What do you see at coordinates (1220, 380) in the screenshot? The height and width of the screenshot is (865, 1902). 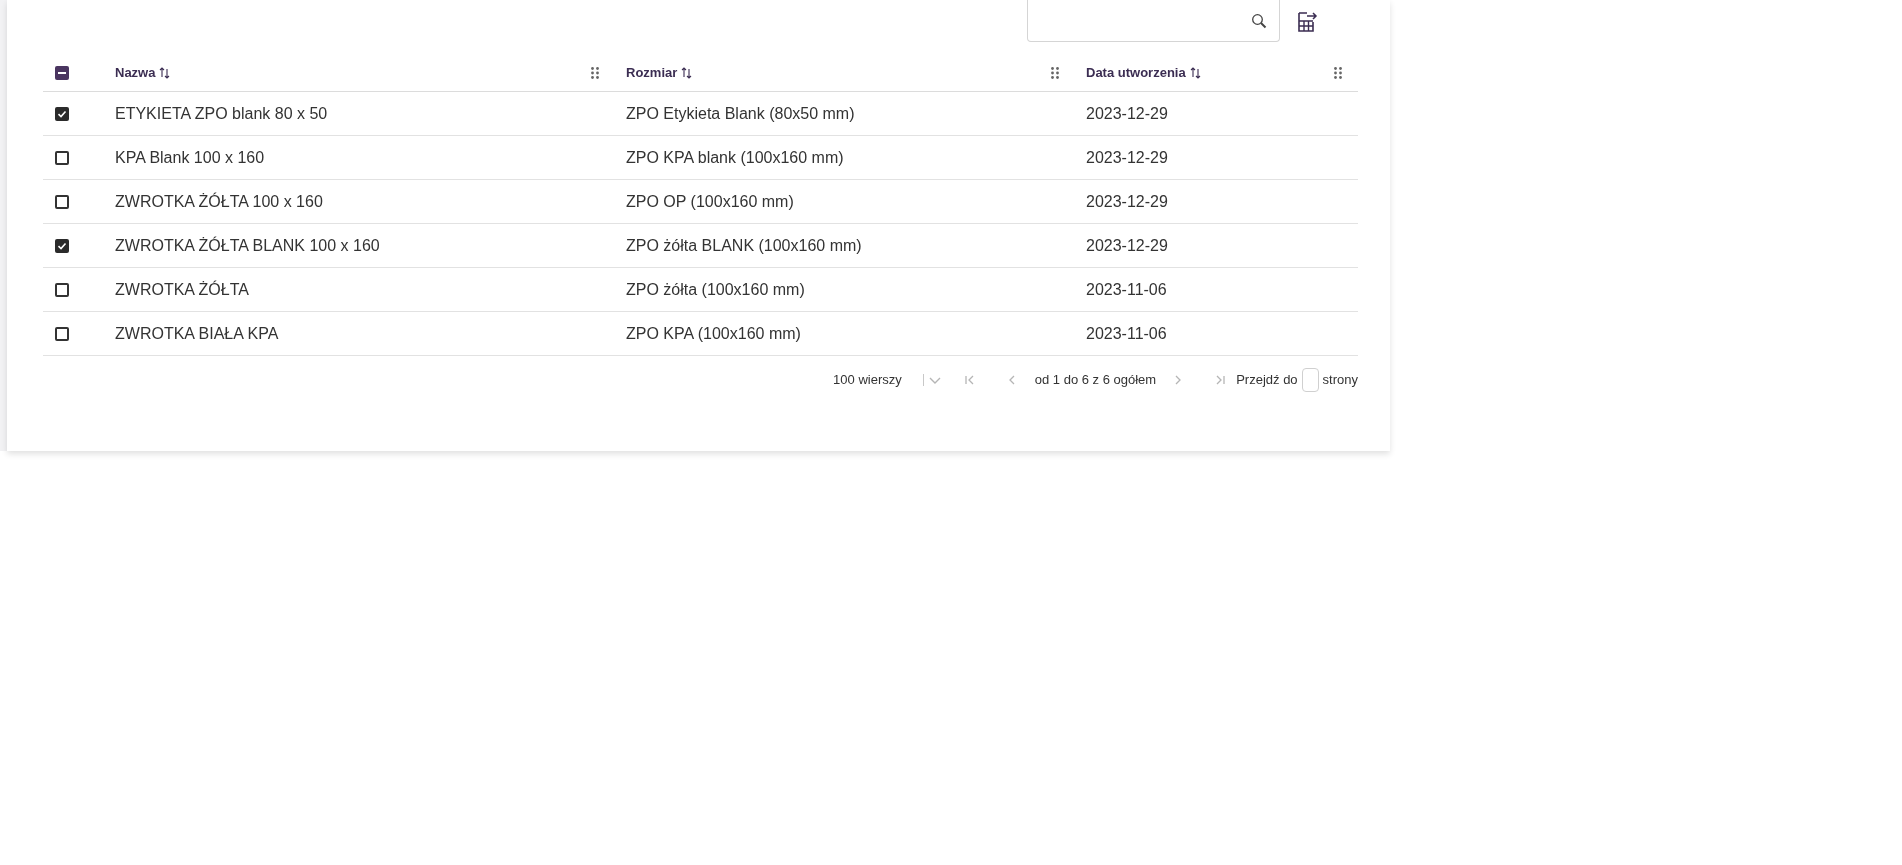 I see `last-page-icon` at bounding box center [1220, 380].